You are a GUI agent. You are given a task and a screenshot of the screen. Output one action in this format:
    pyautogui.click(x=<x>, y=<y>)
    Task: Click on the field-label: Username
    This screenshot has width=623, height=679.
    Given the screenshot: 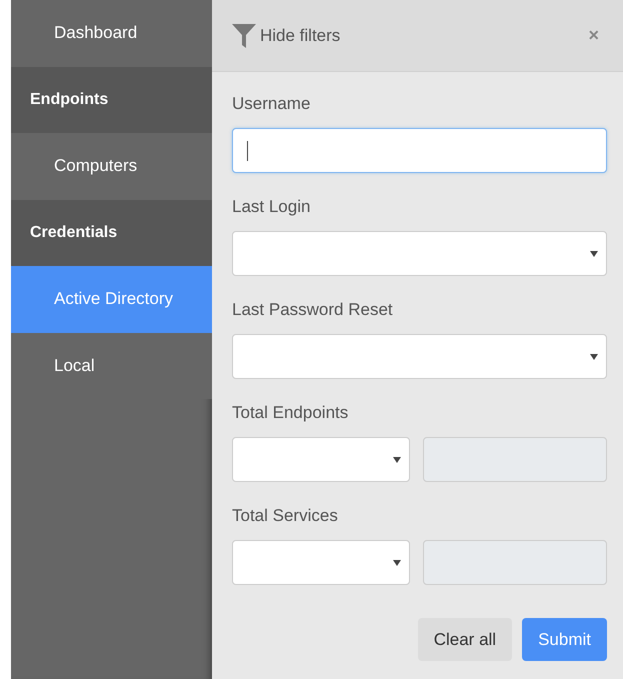 What is the action you would take?
    pyautogui.click(x=272, y=104)
    